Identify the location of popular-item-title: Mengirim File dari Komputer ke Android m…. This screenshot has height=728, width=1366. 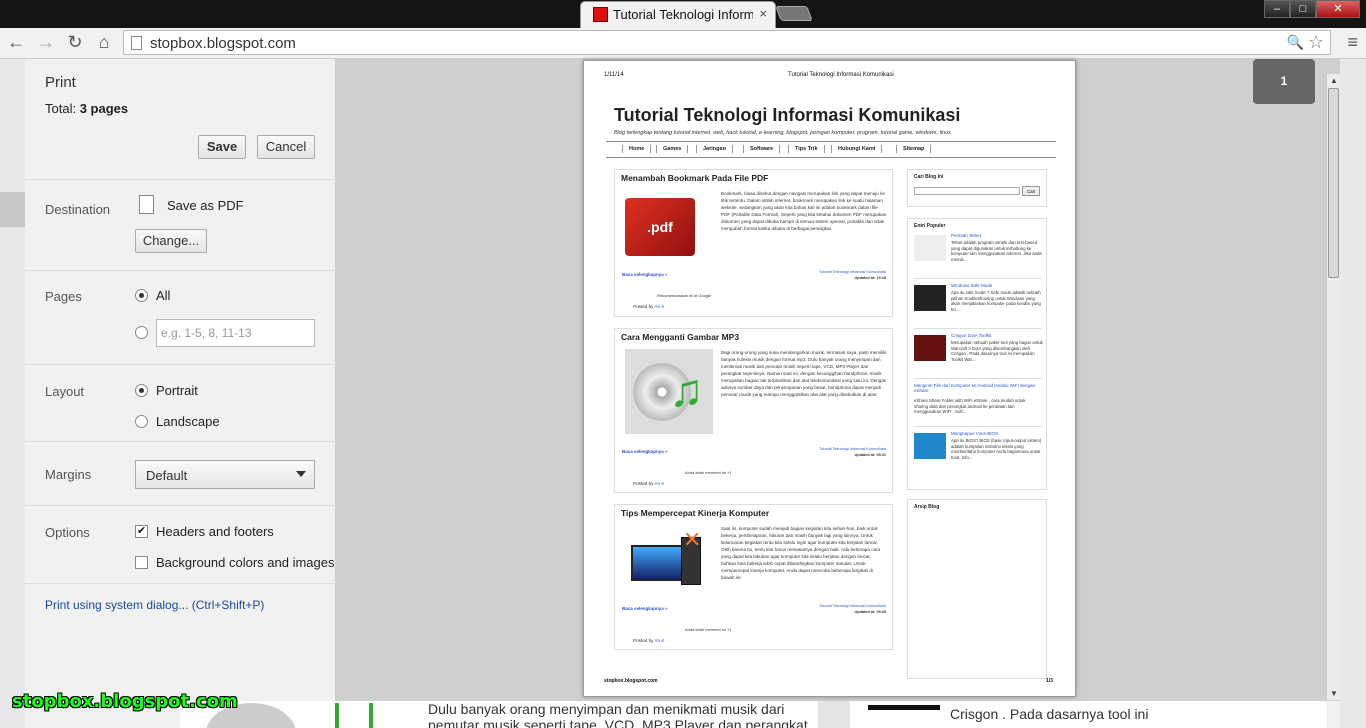
(975, 388).